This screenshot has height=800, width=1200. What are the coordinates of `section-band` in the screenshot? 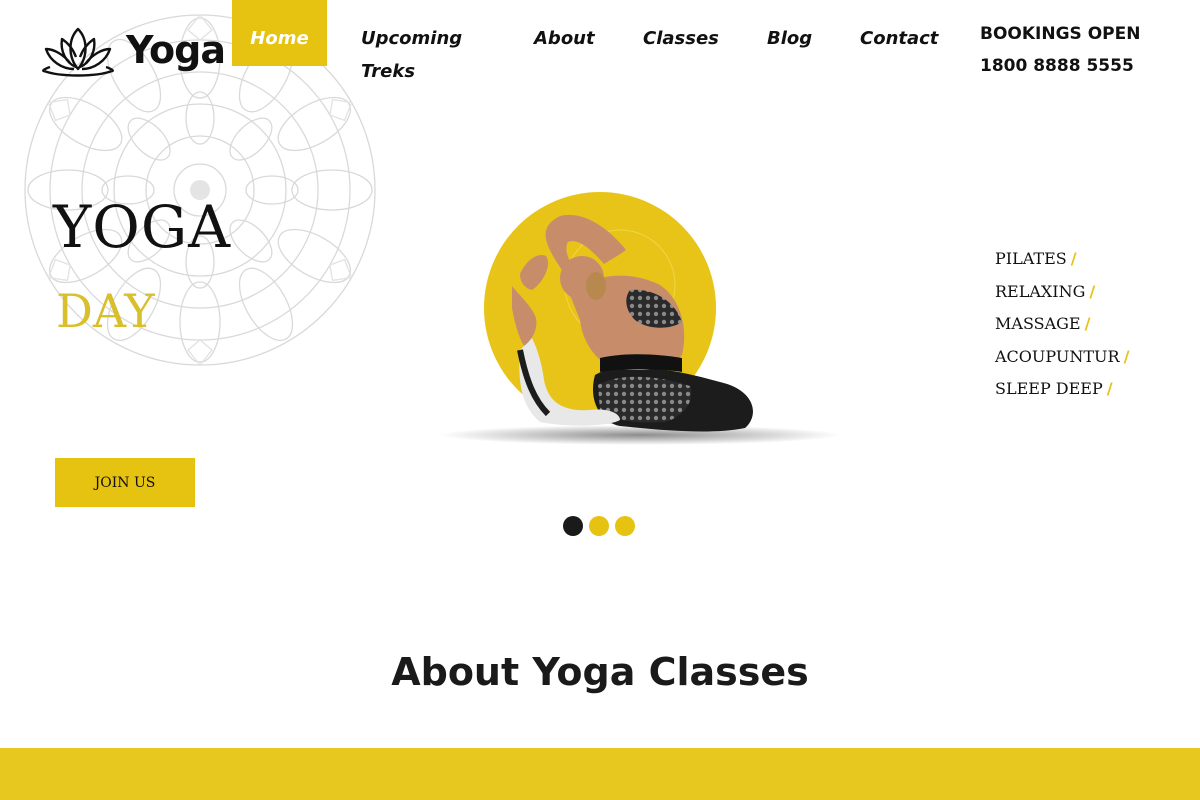 It's located at (600, 774).